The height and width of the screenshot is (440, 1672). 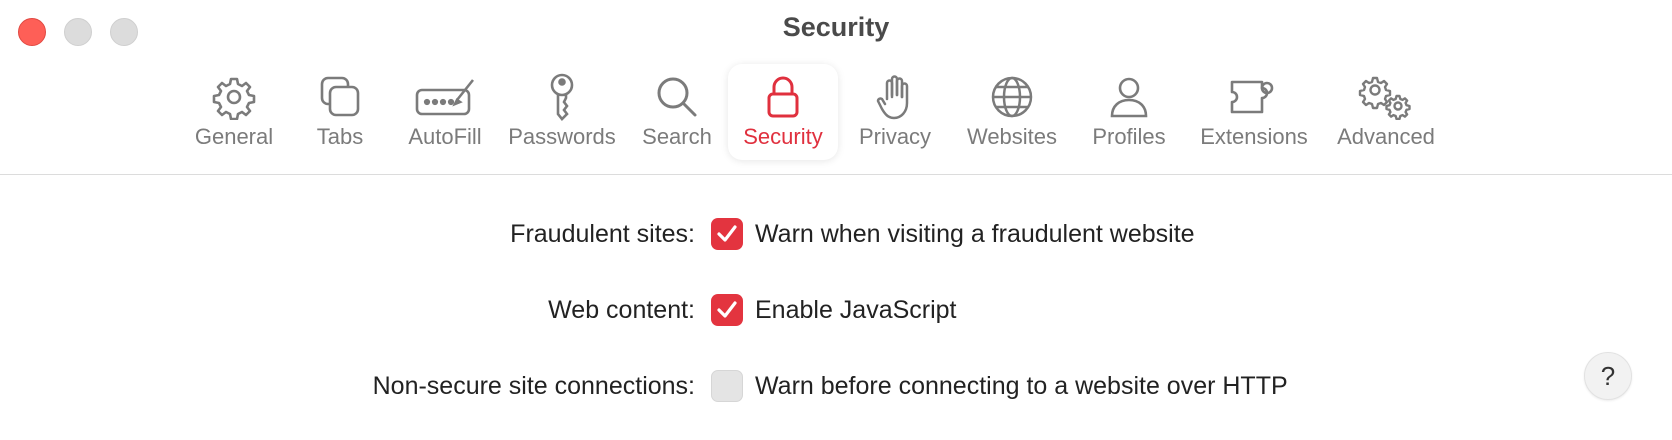 I want to click on key-icon, so click(x=562, y=97).